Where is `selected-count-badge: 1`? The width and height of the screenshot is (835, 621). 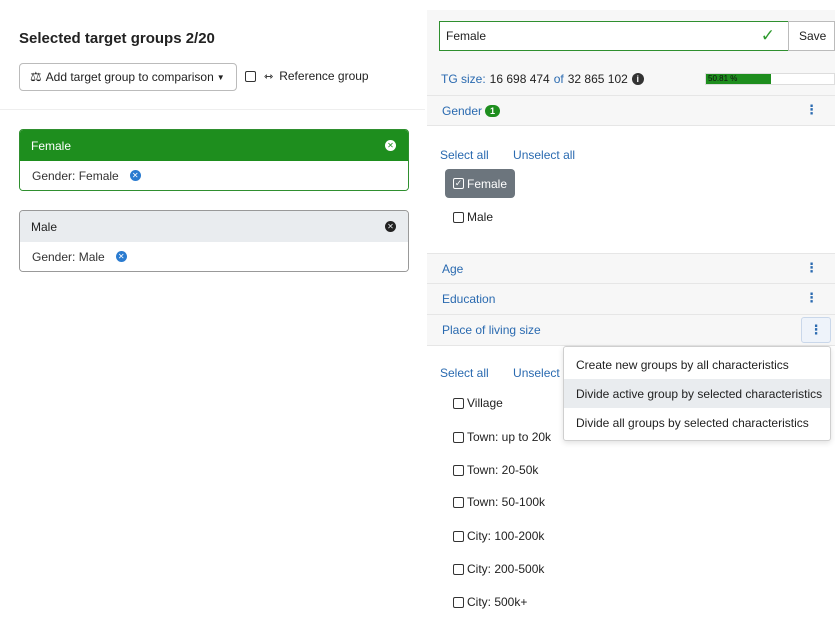 selected-count-badge: 1 is located at coordinates (493, 110).